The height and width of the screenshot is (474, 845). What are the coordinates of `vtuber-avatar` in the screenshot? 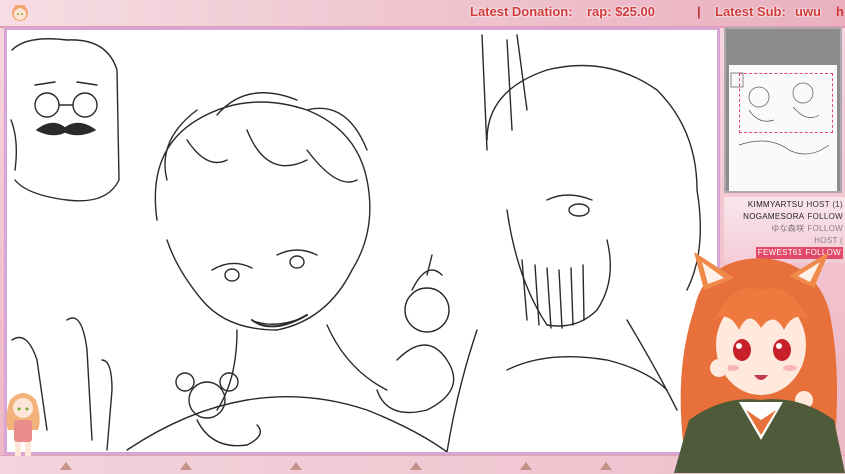 It's located at (759, 362).